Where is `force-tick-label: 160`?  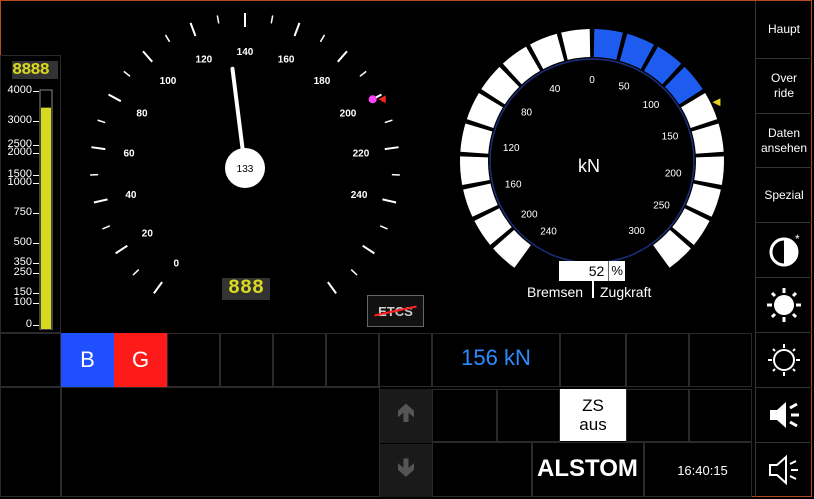 force-tick-label: 160 is located at coordinates (513, 185).